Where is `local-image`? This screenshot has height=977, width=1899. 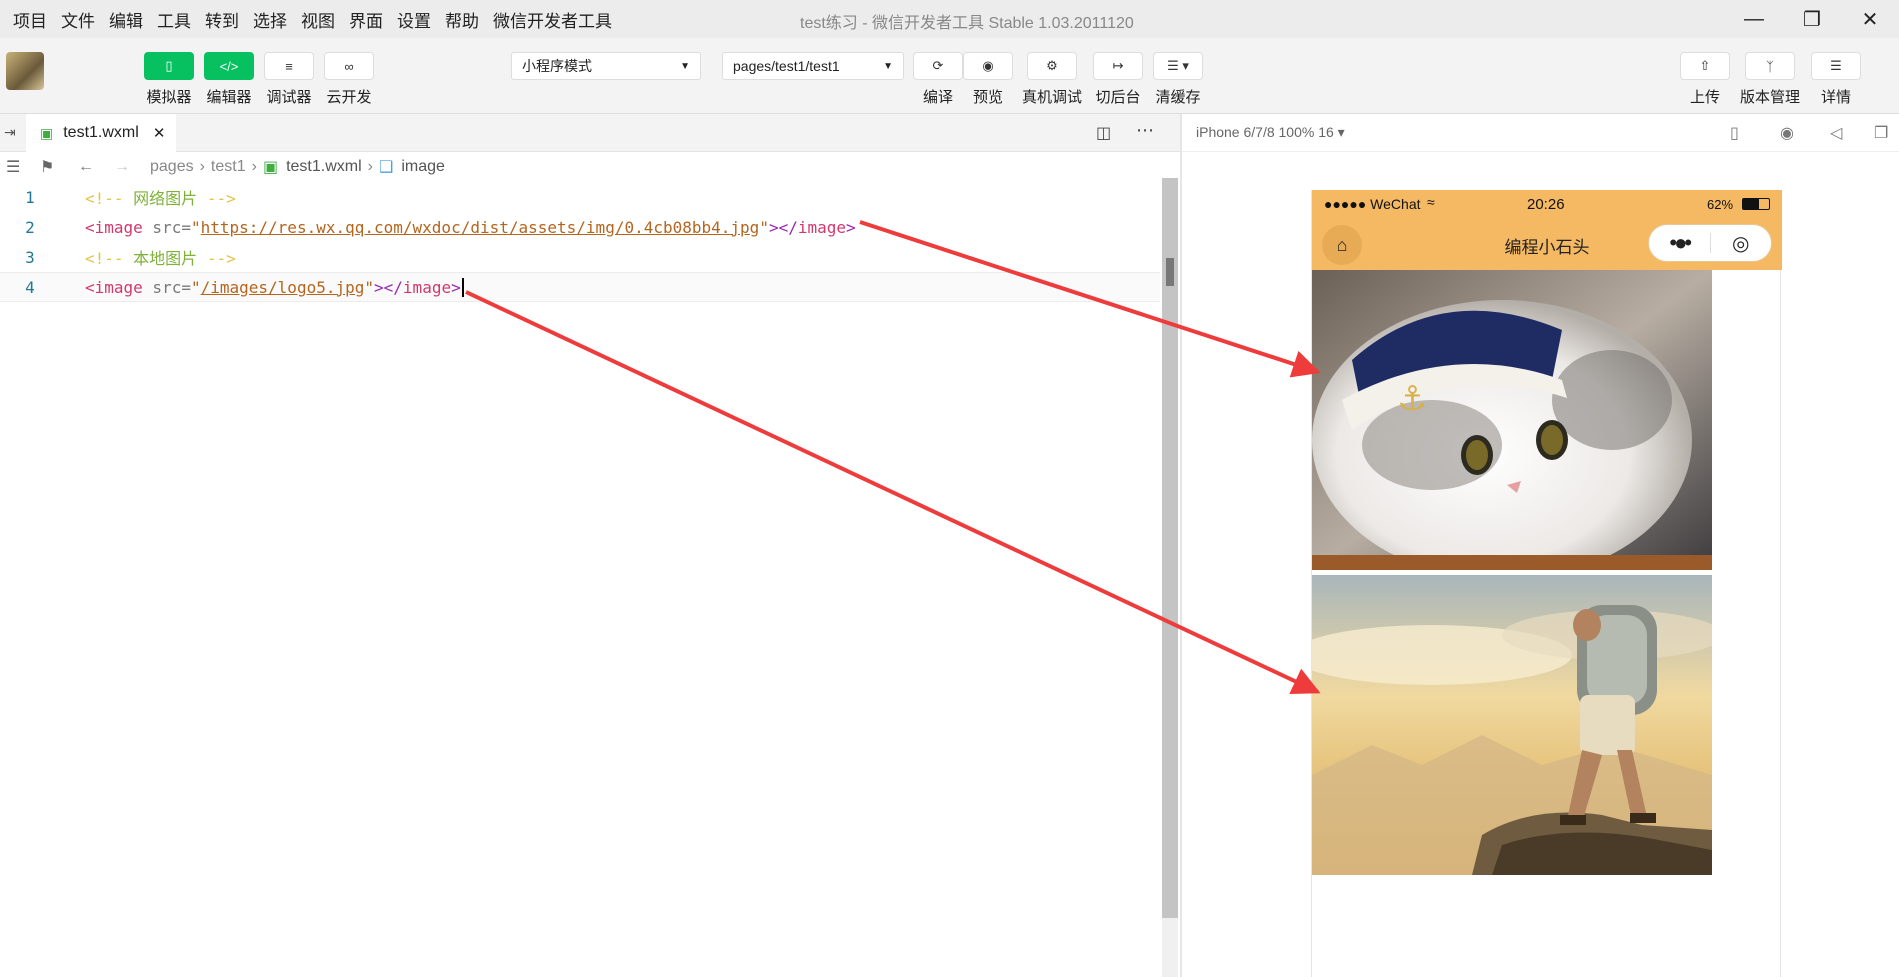
local-image is located at coordinates (1512, 725).